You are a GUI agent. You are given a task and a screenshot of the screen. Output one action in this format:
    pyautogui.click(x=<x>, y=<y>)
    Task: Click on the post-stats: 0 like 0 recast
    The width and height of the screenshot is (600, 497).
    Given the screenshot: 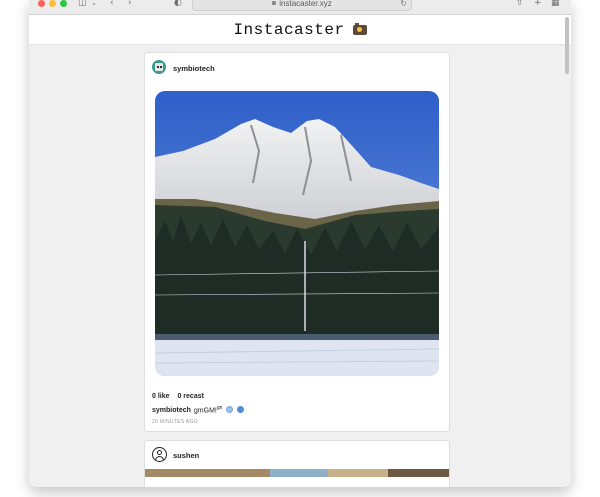 What is the action you would take?
    pyautogui.click(x=181, y=396)
    